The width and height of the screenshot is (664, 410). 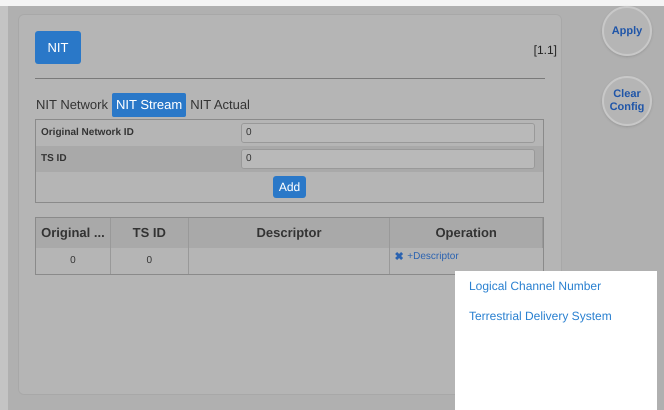 I want to click on tab: NIT Network, so click(x=72, y=104).